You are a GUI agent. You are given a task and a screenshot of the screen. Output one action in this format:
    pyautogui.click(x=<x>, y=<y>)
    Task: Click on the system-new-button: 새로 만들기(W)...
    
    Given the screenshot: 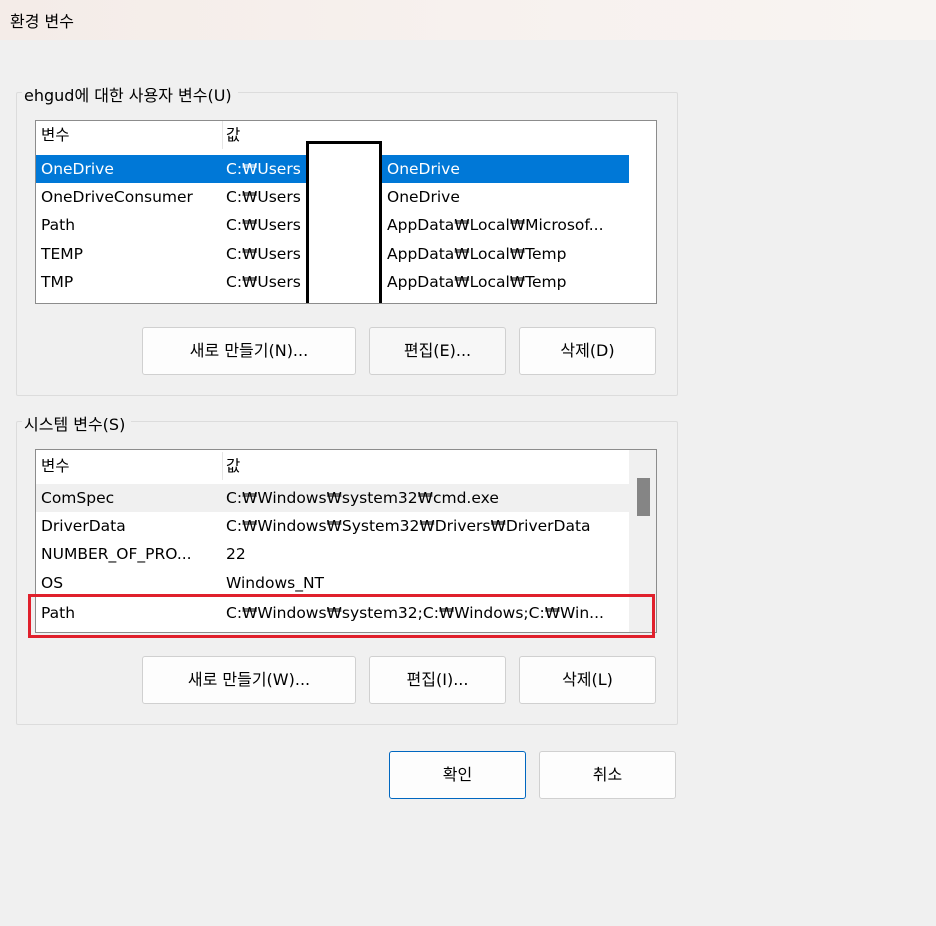 What is the action you would take?
    pyautogui.click(x=249, y=680)
    